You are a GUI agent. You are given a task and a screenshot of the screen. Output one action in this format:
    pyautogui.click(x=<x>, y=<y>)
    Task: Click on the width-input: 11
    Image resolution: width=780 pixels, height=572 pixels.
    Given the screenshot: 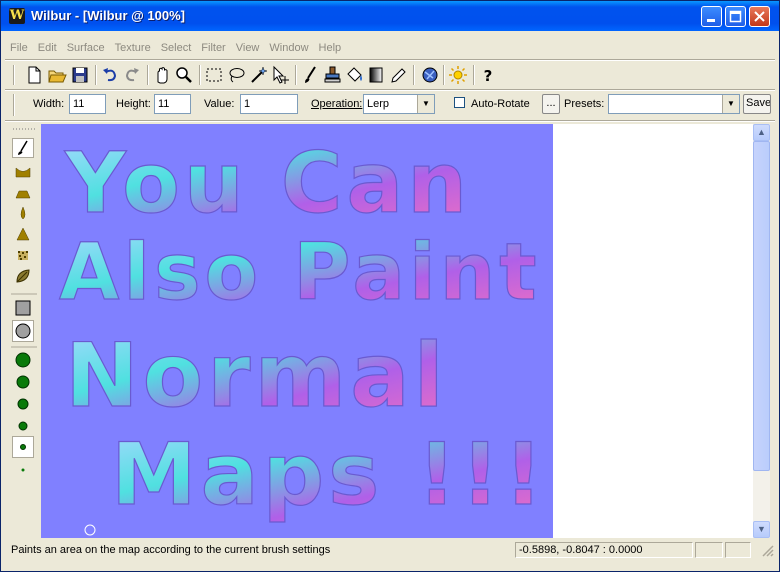 What is the action you would take?
    pyautogui.click(x=87, y=104)
    